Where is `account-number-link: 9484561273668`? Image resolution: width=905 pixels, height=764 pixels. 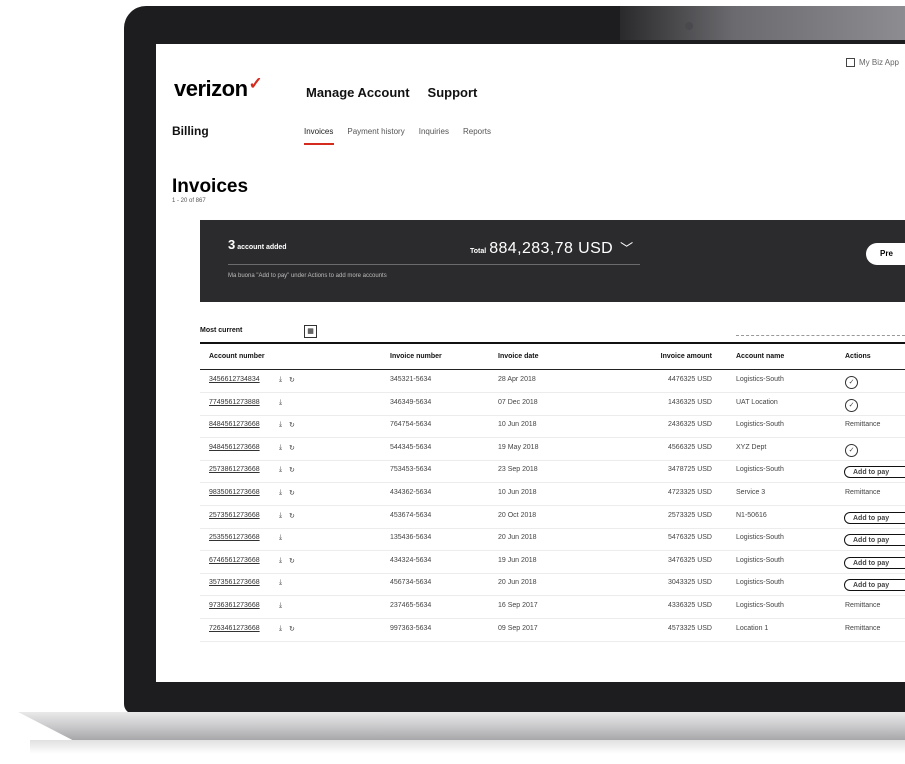
account-number-link: 9484561273668 is located at coordinates (234, 447).